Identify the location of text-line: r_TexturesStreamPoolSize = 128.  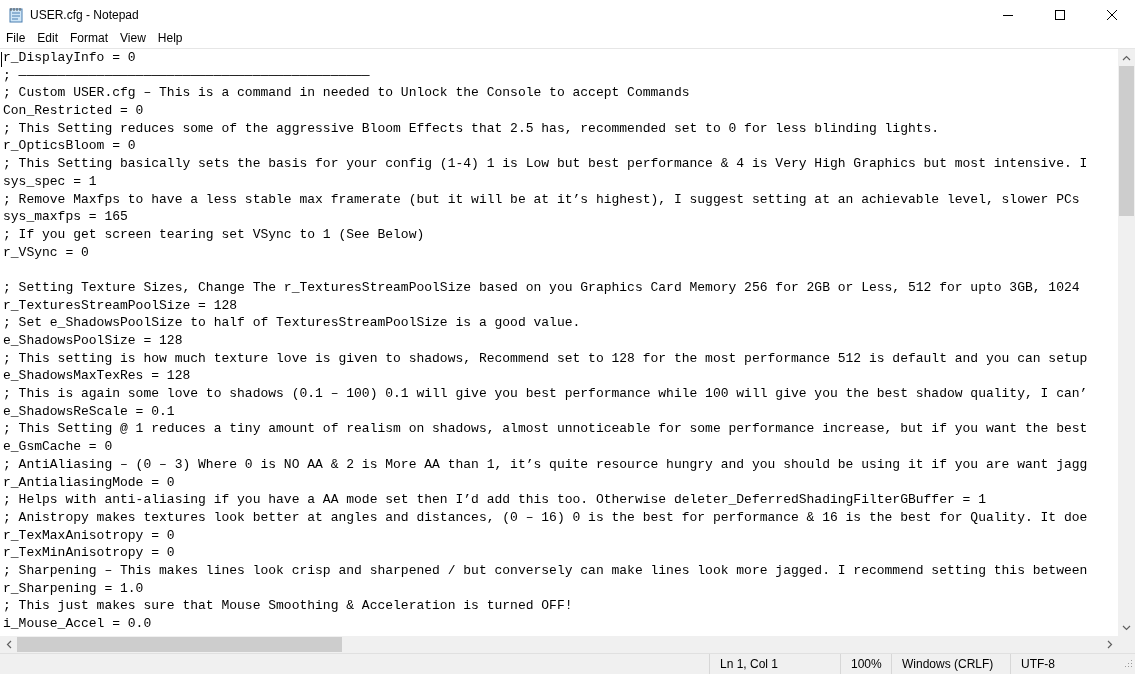
(120, 305).